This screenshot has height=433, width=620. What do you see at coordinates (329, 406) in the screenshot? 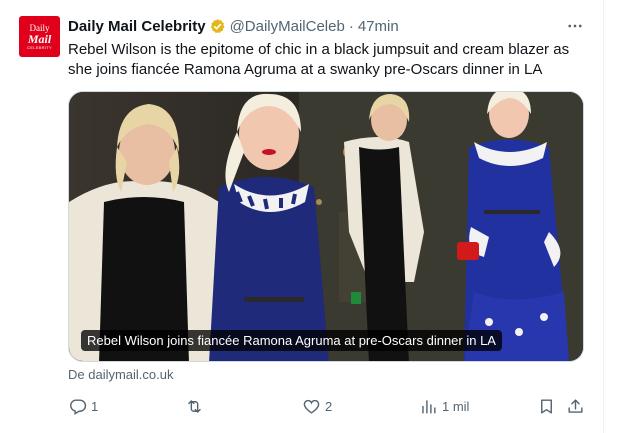
I see `like-count: 2` at bounding box center [329, 406].